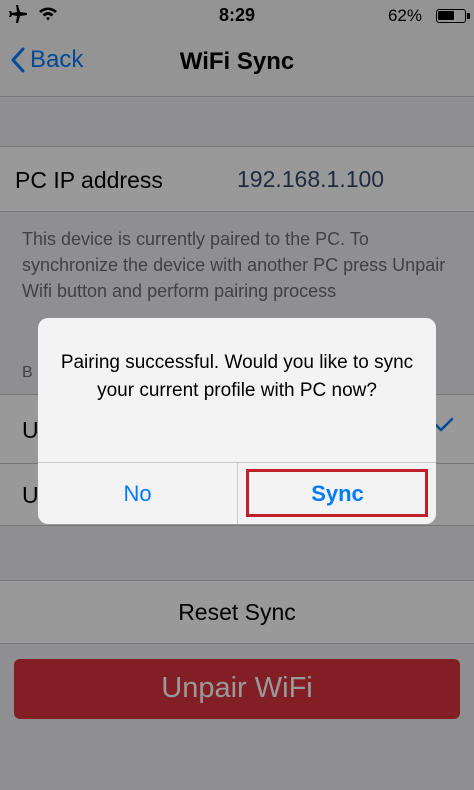  I want to click on no-button: No, so click(137, 493).